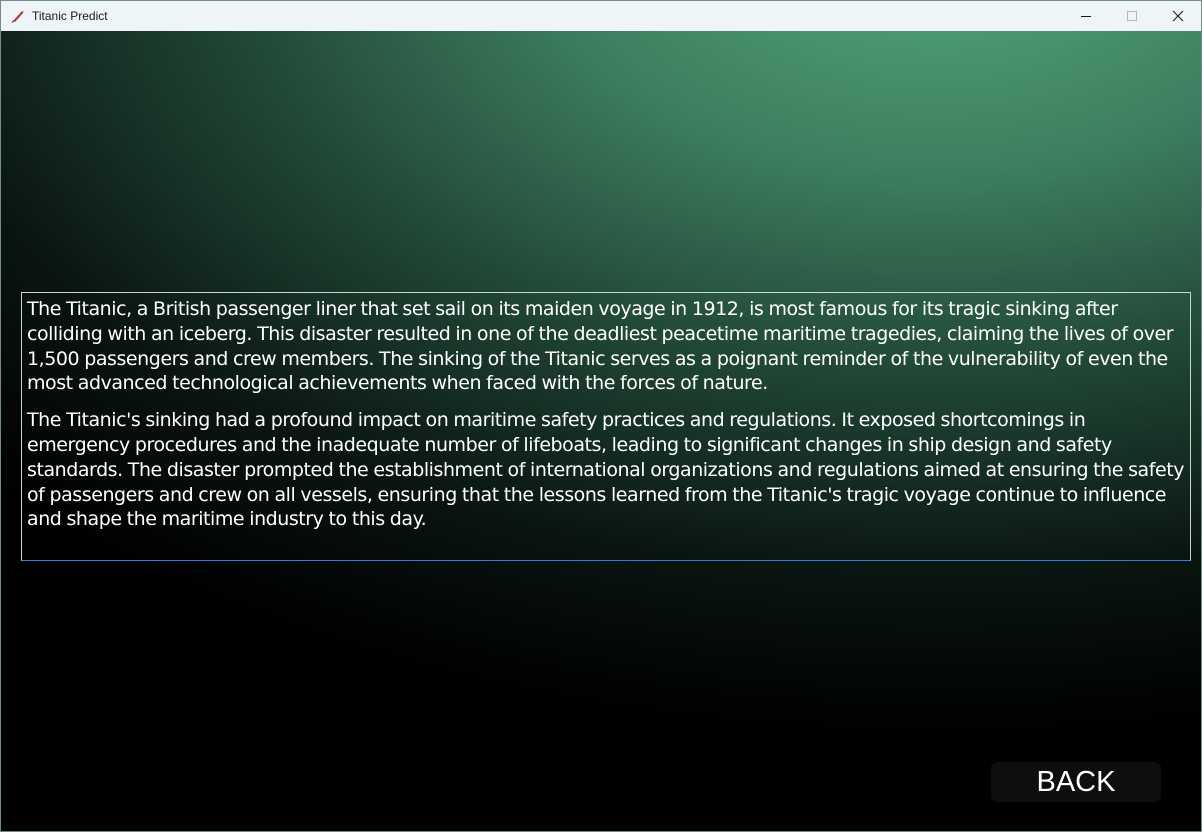 Image resolution: width=1202 pixels, height=832 pixels. Describe the element at coordinates (1076, 782) in the screenshot. I see `back-button: BACK` at that location.